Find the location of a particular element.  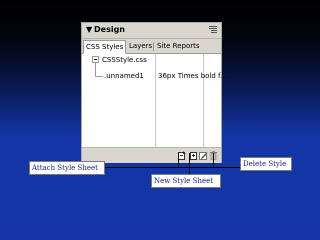

style-rule-item: .unnamed1 is located at coordinates (124, 76).